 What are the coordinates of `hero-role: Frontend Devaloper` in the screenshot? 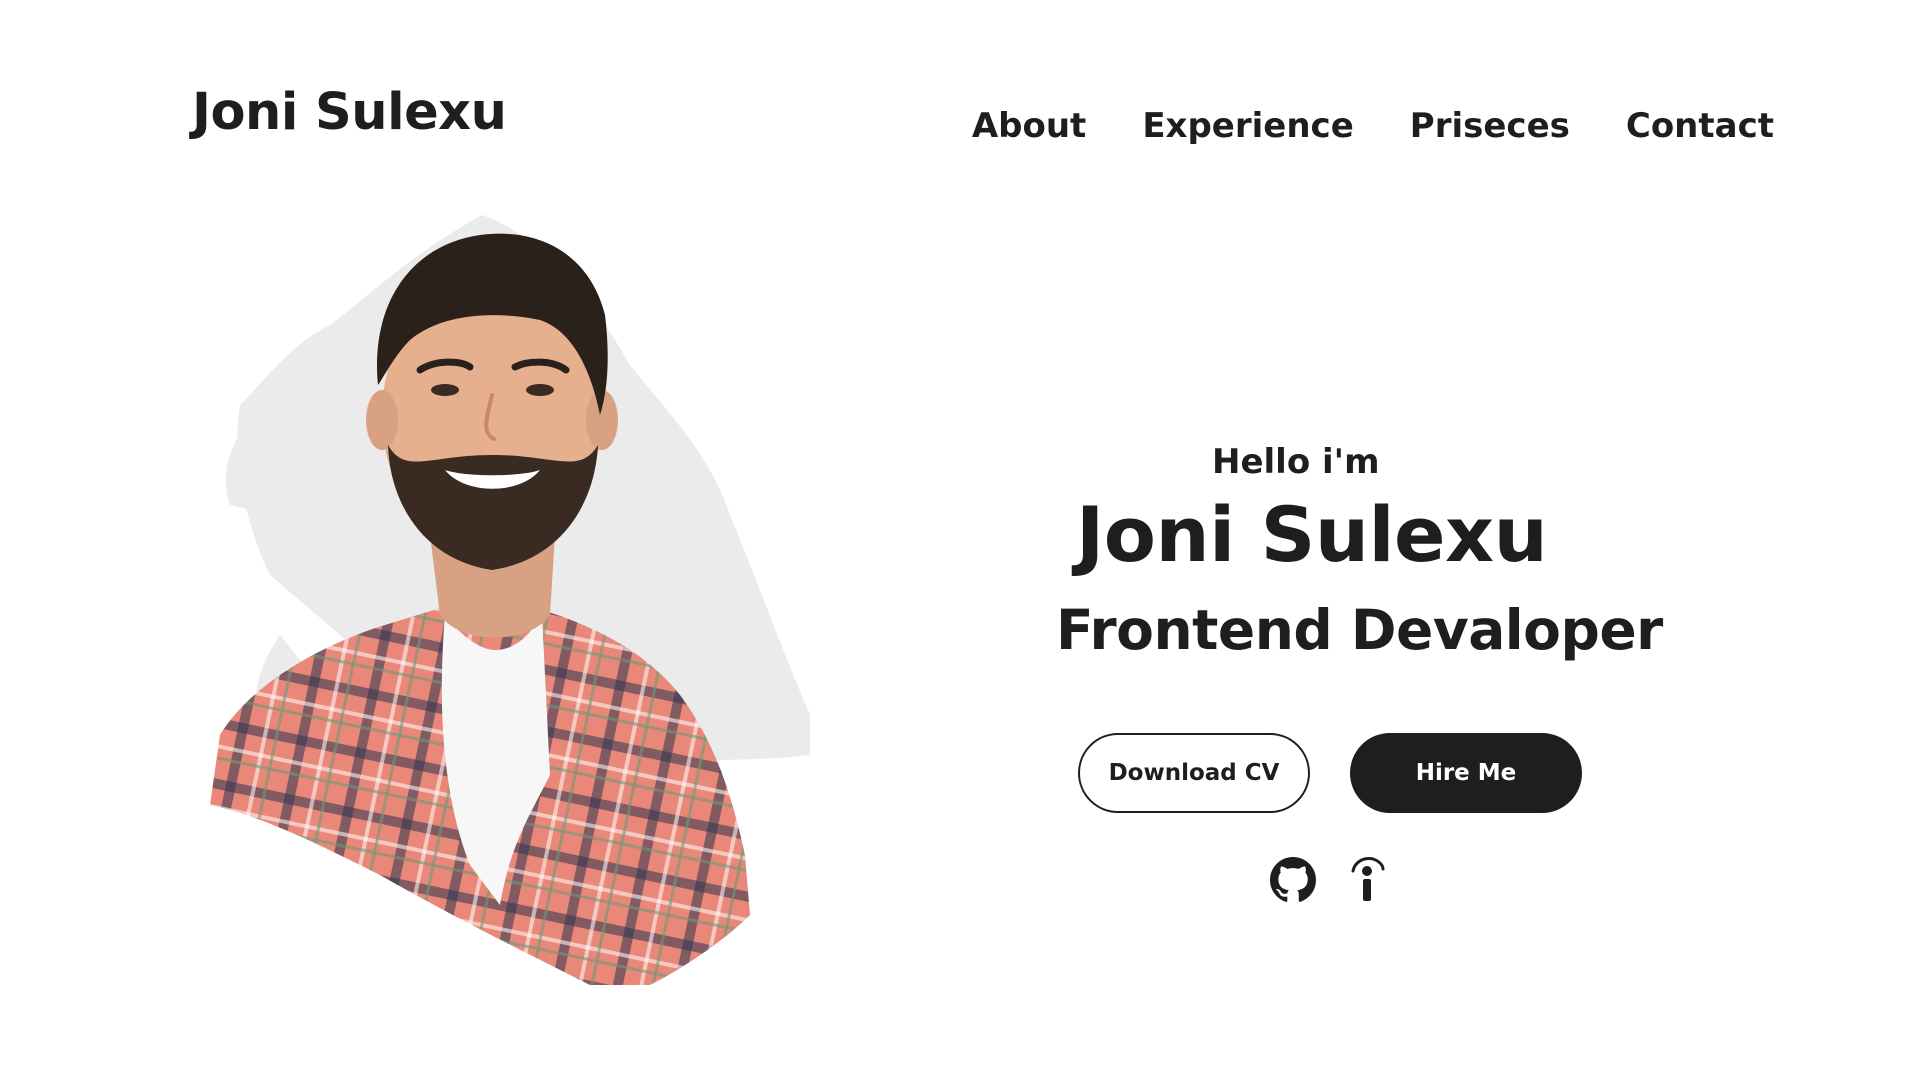 It's located at (1359, 630).